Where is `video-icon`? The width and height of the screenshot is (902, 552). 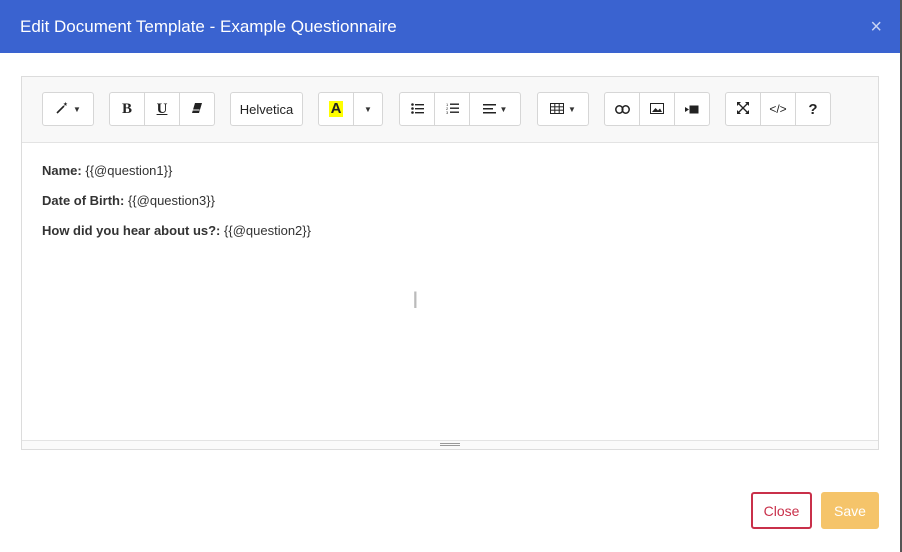 video-icon is located at coordinates (692, 109).